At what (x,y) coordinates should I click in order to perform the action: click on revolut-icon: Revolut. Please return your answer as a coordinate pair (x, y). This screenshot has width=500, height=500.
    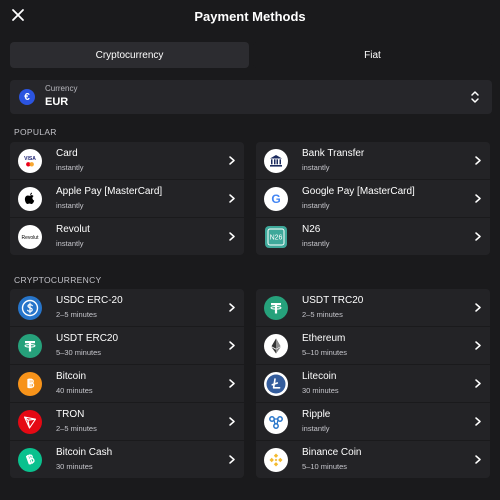
    Looking at the image, I should click on (30, 237).